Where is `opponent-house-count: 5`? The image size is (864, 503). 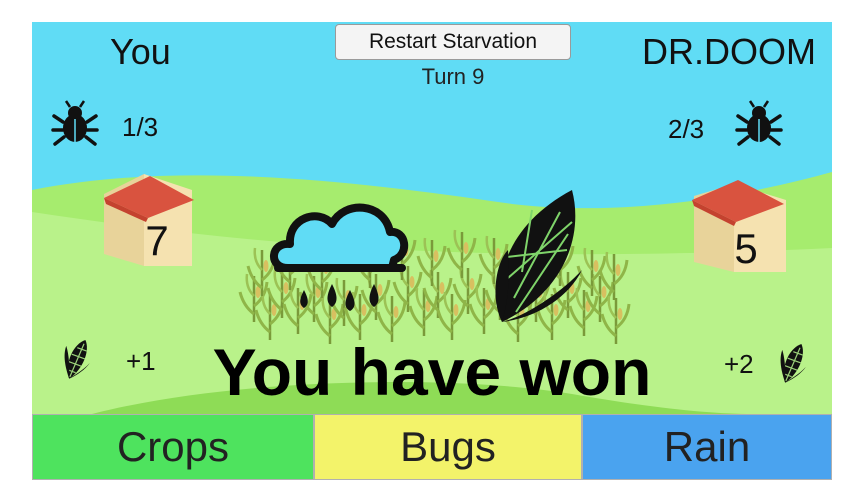 opponent-house-count: 5 is located at coordinates (746, 248).